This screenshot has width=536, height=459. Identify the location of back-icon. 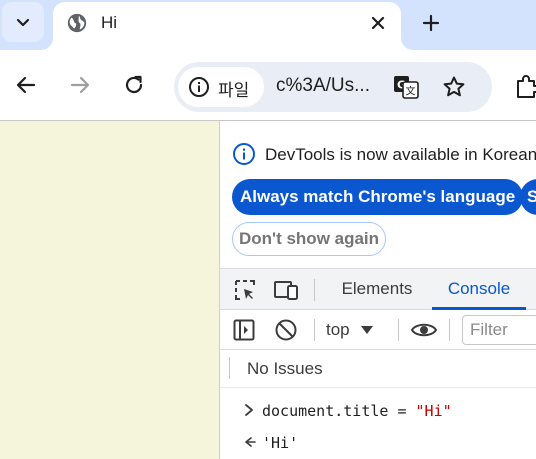
(26, 85).